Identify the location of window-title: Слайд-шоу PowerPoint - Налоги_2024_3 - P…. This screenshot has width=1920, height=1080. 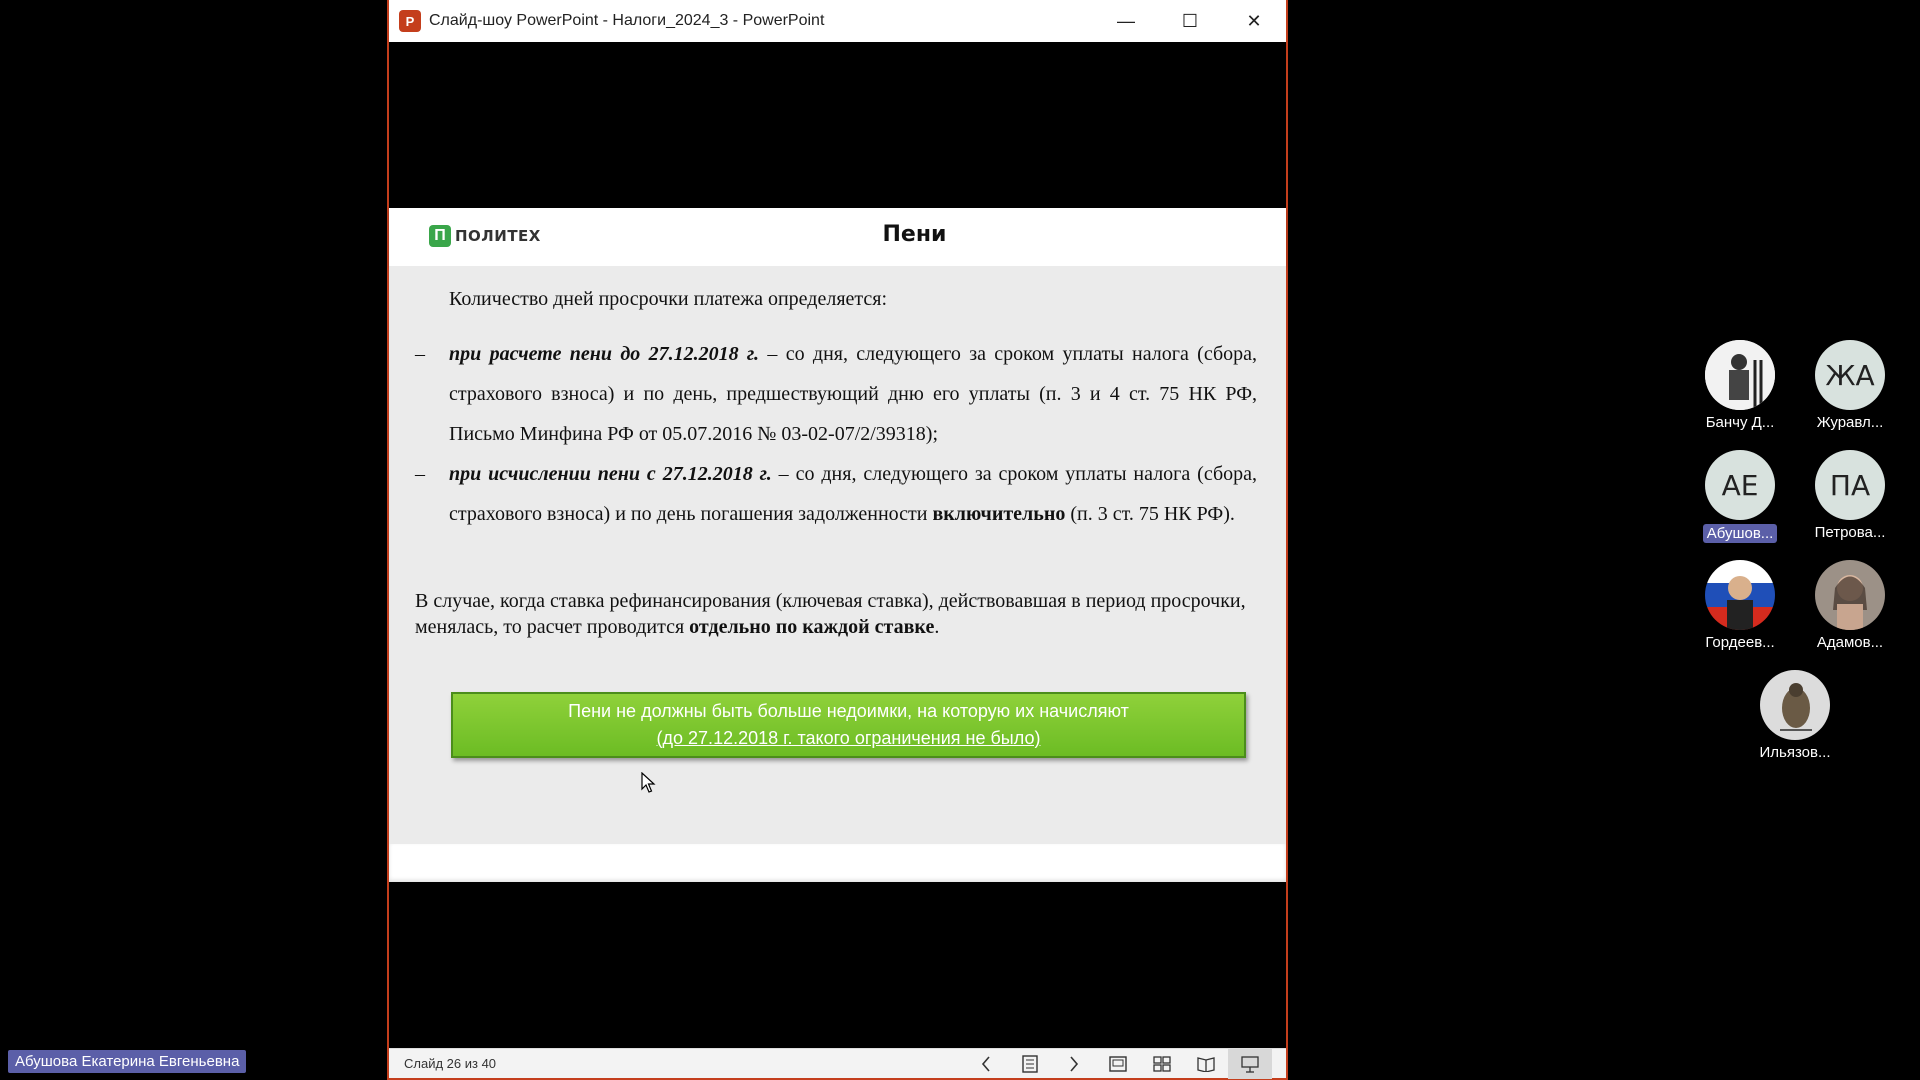
(627, 20).